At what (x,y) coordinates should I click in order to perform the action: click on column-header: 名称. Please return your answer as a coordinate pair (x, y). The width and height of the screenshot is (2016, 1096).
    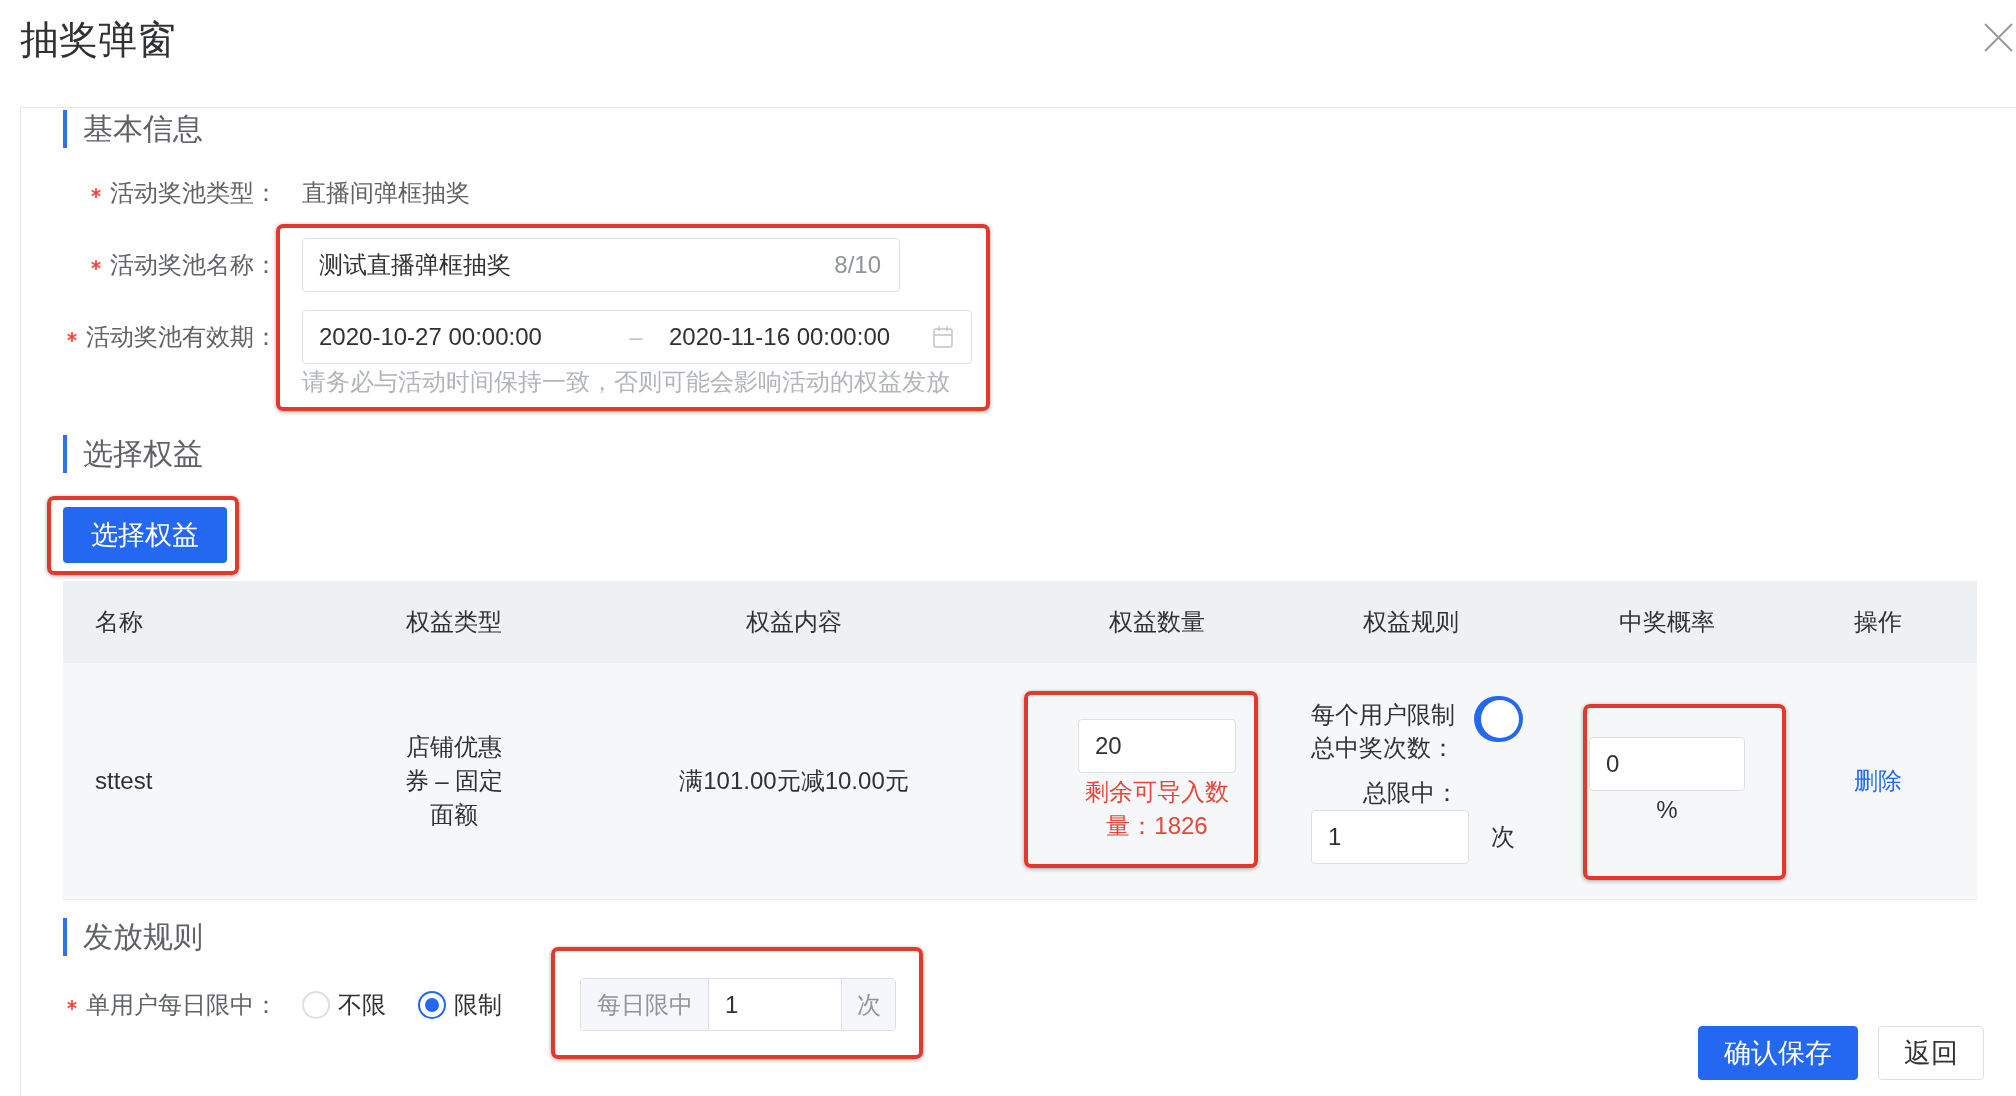
    Looking at the image, I should click on (119, 621).